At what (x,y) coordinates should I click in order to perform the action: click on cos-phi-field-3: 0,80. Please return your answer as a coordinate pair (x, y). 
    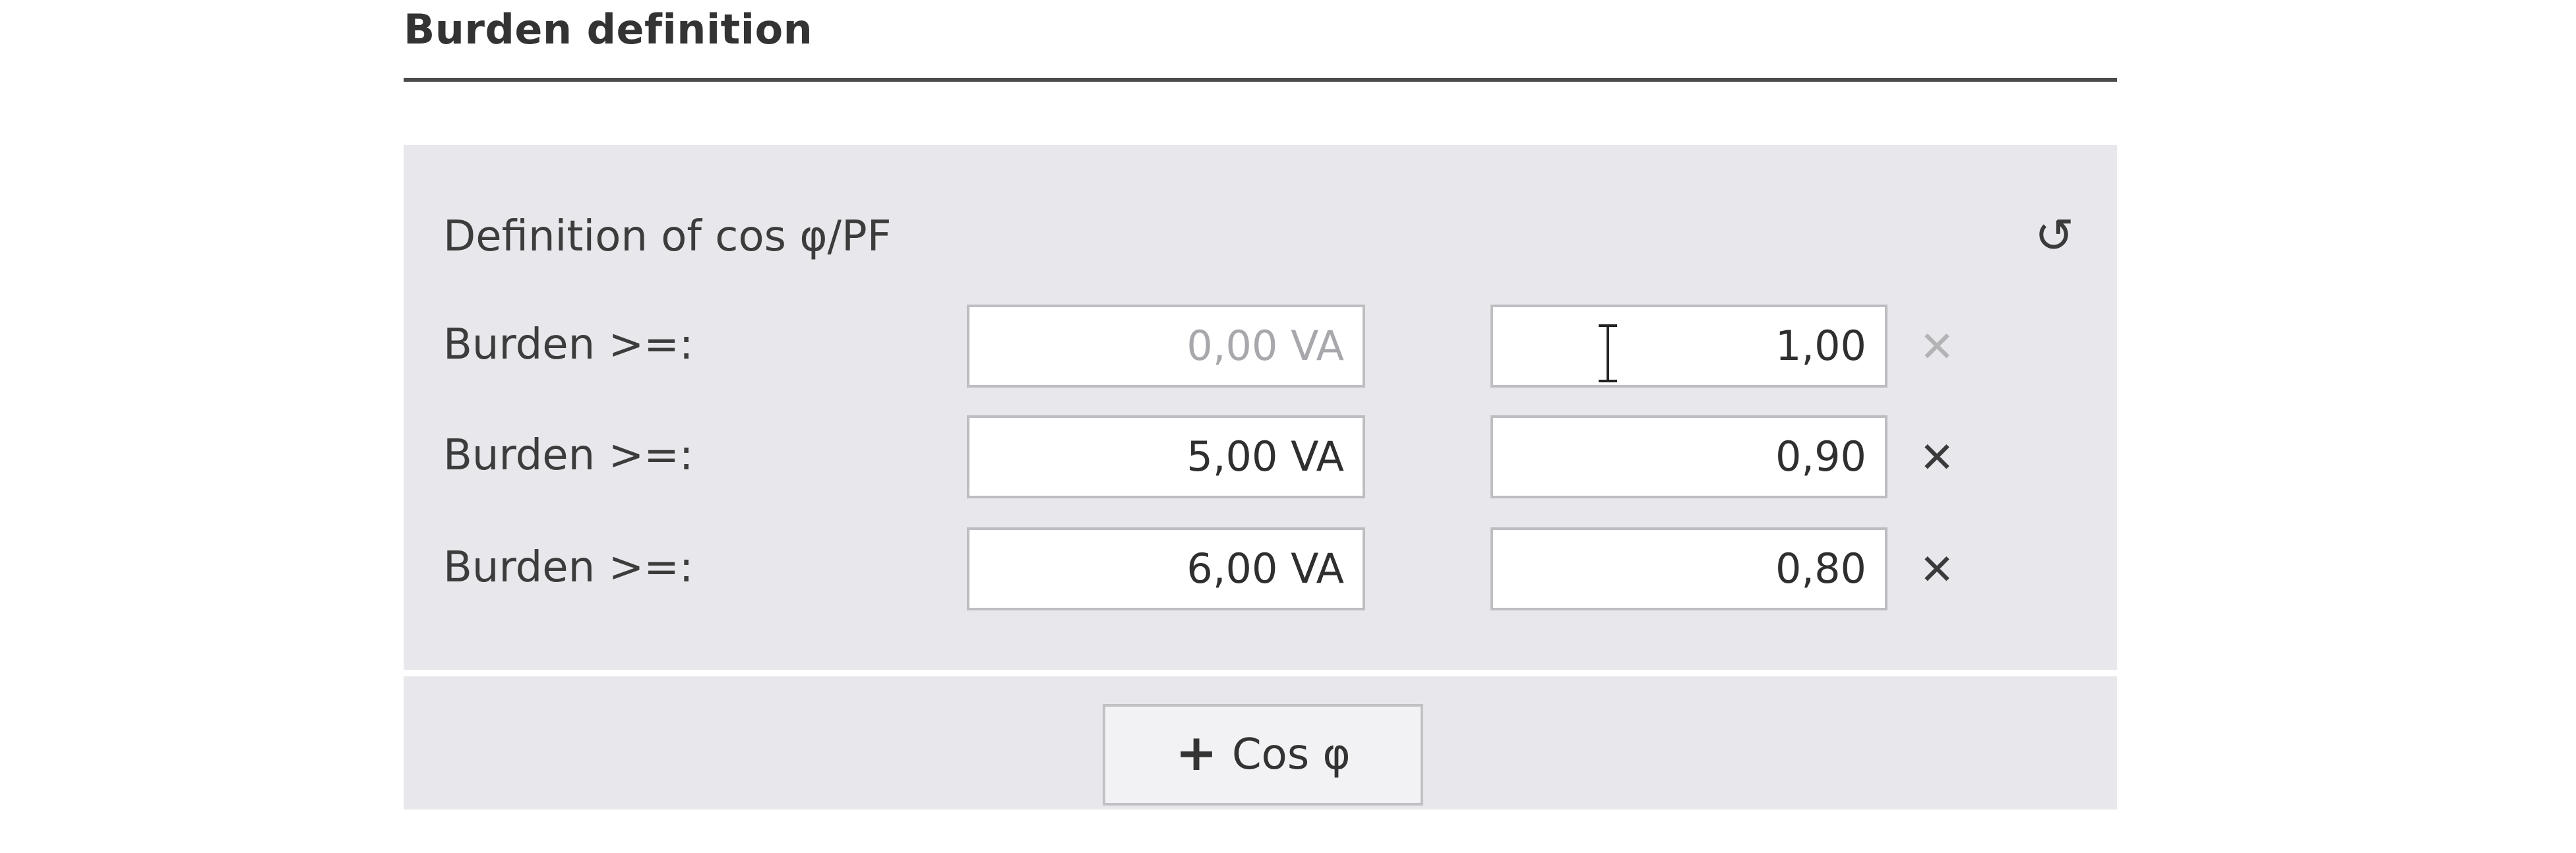
    Looking at the image, I should click on (1689, 568).